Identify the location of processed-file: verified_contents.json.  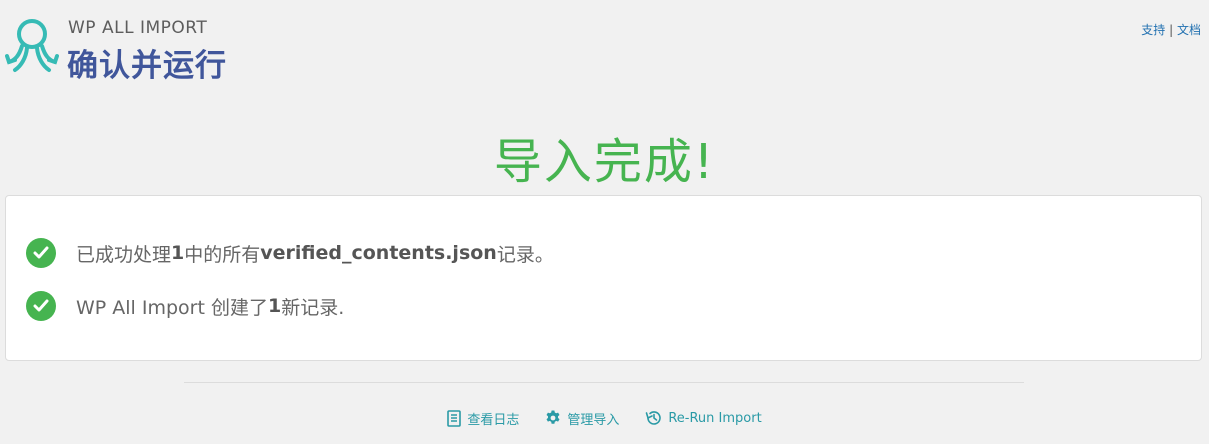
(378, 253).